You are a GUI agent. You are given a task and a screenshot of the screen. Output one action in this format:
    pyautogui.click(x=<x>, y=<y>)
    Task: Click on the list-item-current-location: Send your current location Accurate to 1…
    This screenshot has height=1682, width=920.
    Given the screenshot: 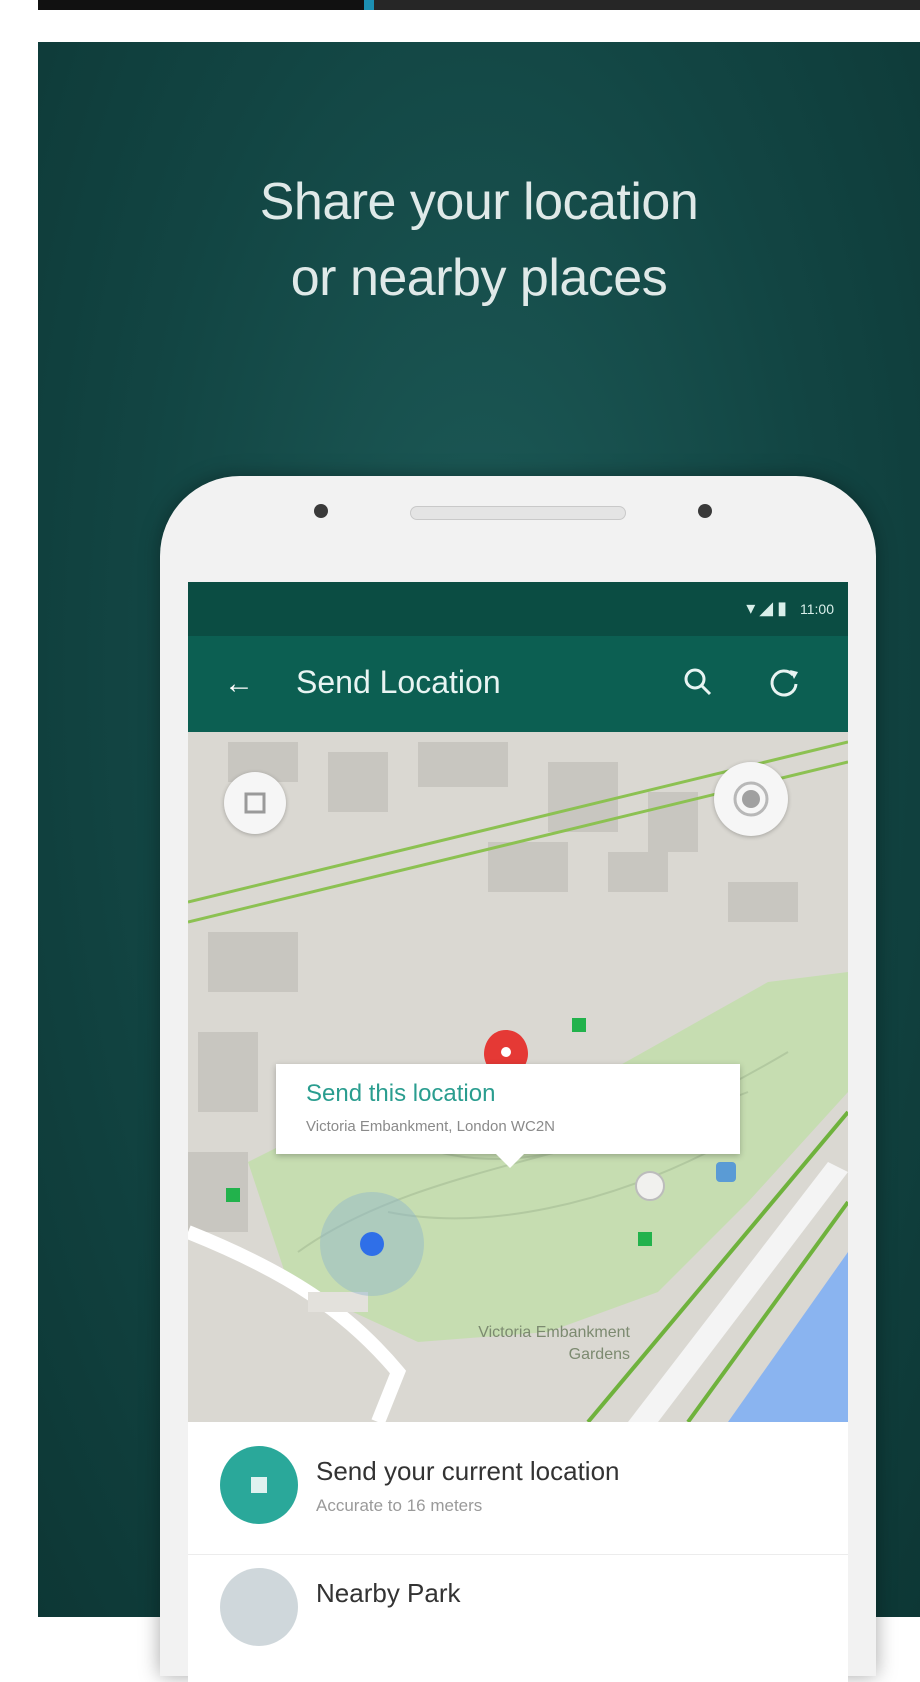 What is the action you would take?
    pyautogui.click(x=518, y=1499)
    